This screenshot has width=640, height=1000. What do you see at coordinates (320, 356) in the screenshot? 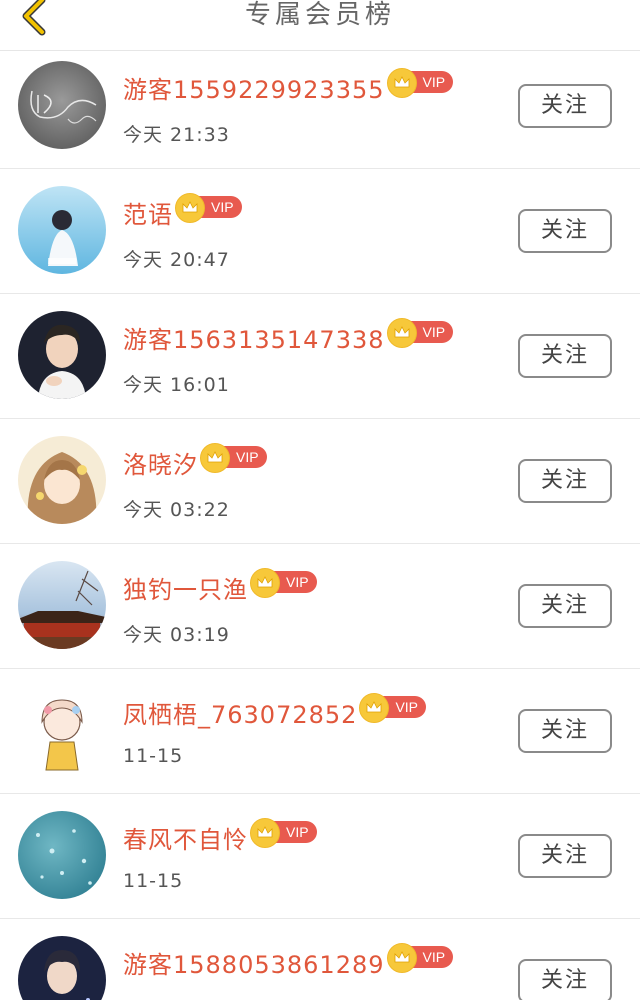
I see `list-item: 游客1563135147338 VIP 今天 16:01 关注` at bounding box center [320, 356].